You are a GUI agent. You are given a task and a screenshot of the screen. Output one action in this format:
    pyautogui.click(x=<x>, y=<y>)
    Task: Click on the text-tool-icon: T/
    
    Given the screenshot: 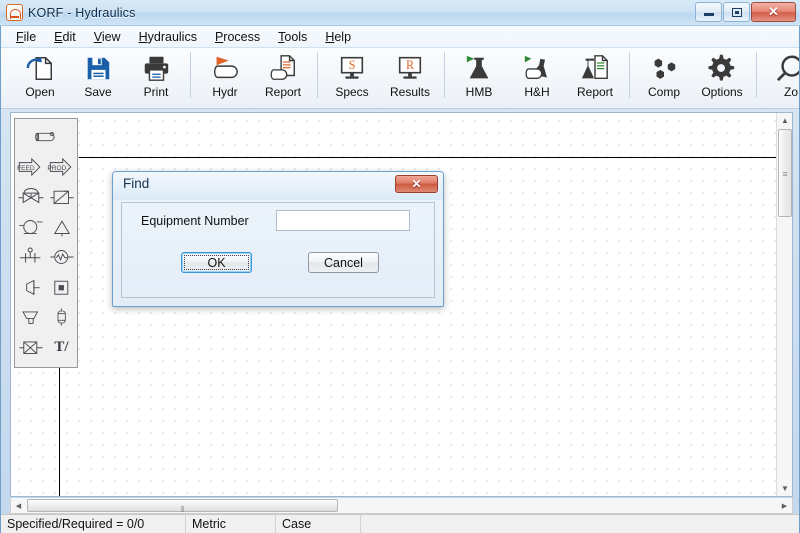 What is the action you would take?
    pyautogui.click(x=61, y=346)
    